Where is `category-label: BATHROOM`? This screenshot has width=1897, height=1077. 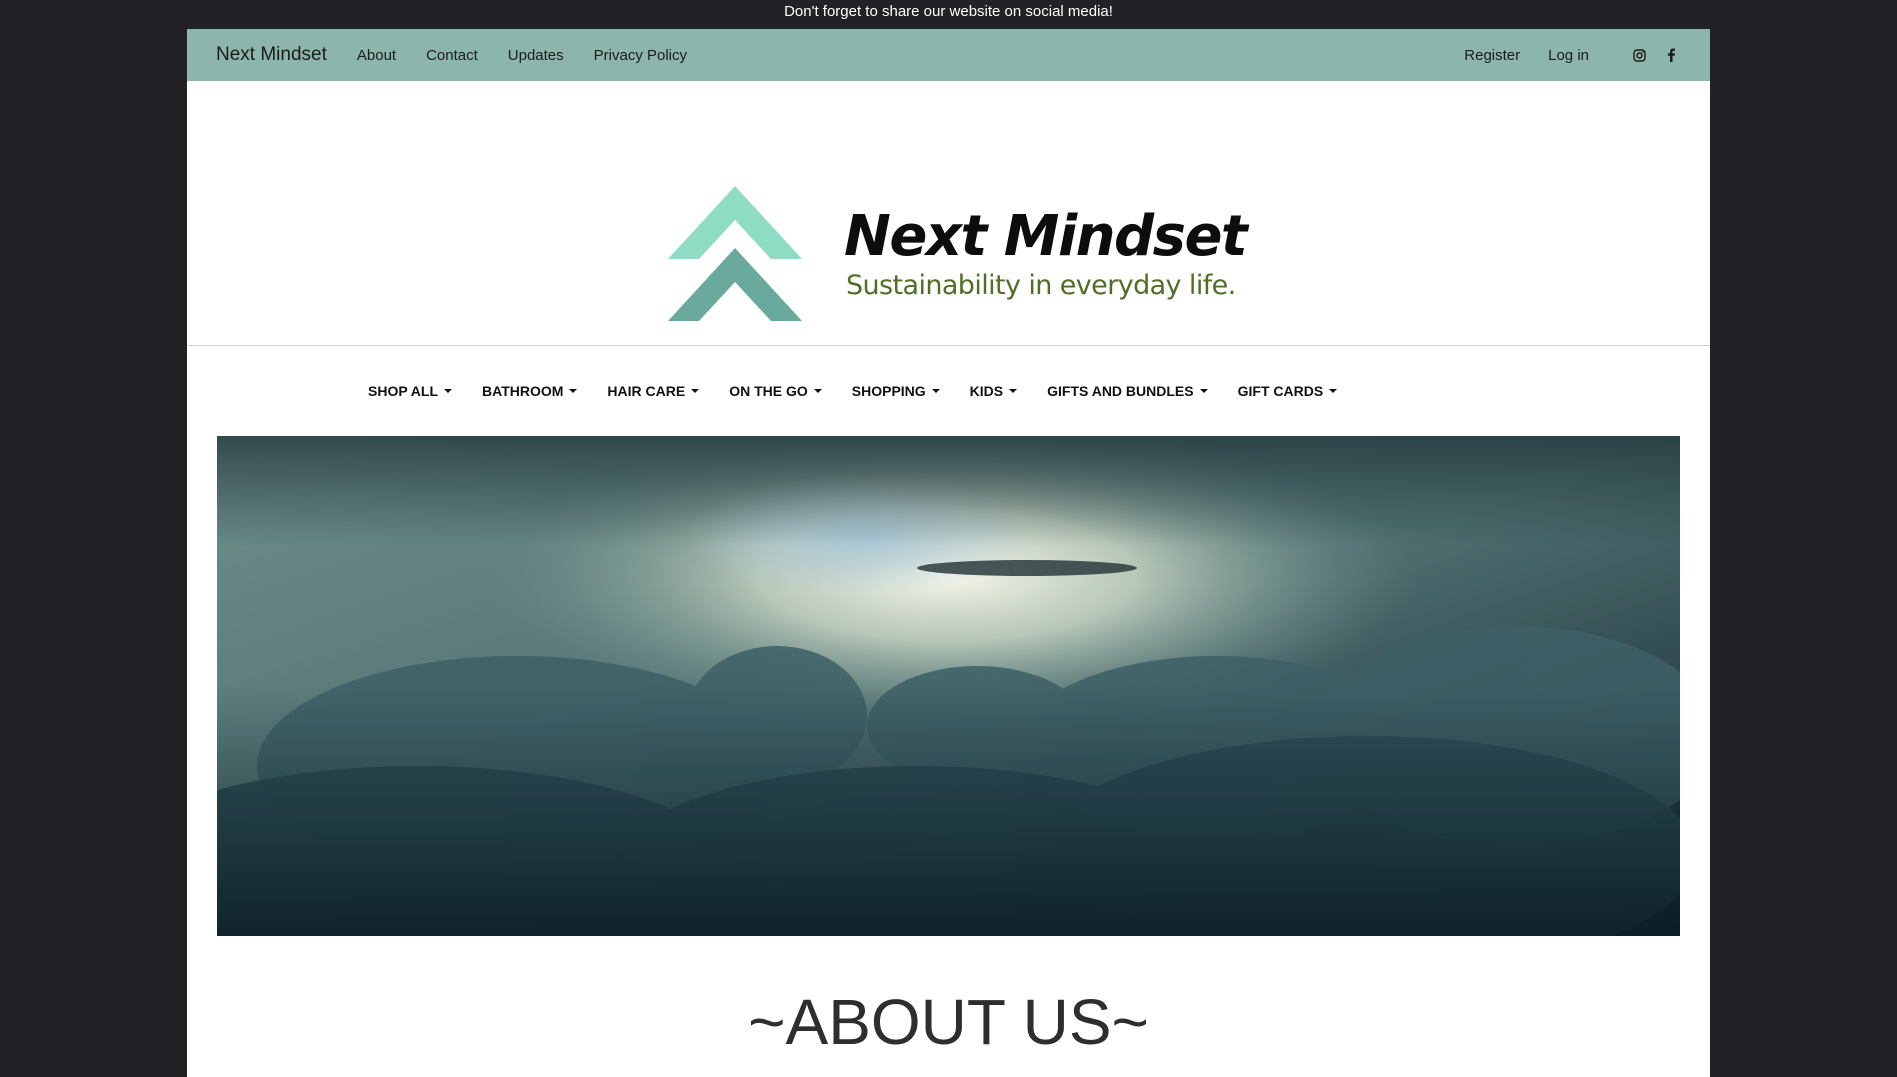
category-label: BATHROOM is located at coordinates (523, 391).